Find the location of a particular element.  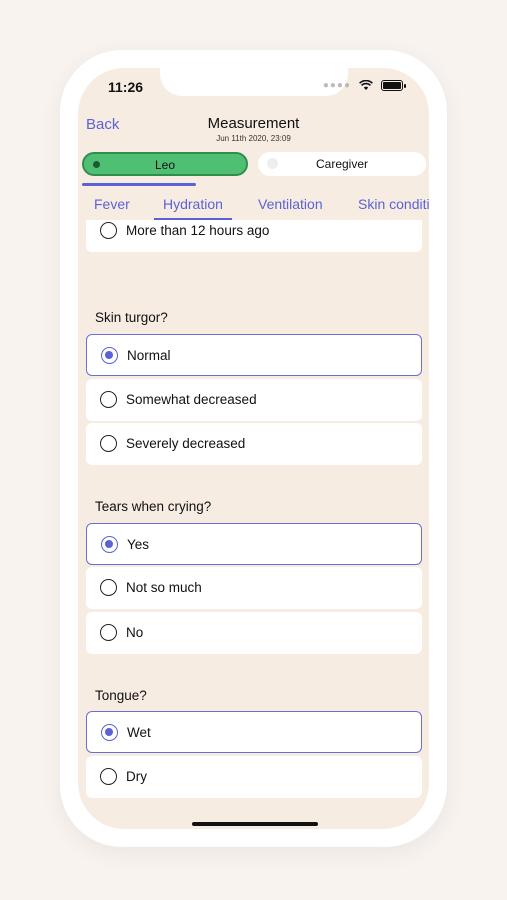

option-somewhat-decreased: Somewhat decreased is located at coordinates (254, 400).